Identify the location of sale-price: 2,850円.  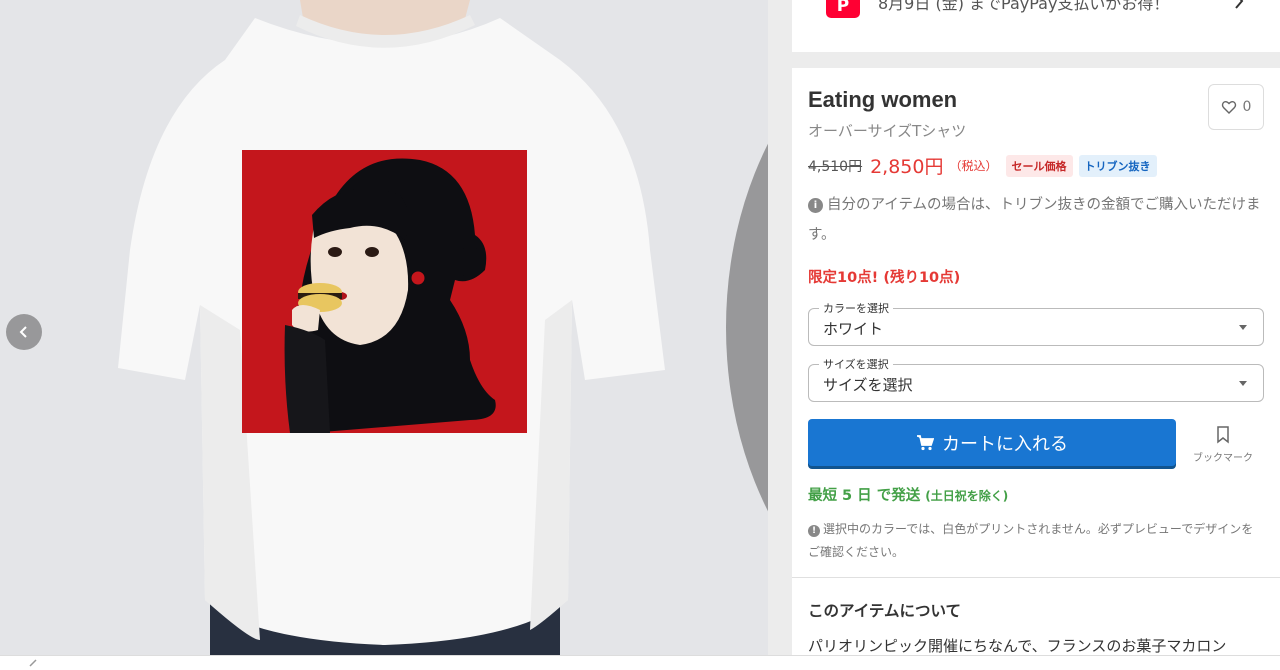
(907, 167).